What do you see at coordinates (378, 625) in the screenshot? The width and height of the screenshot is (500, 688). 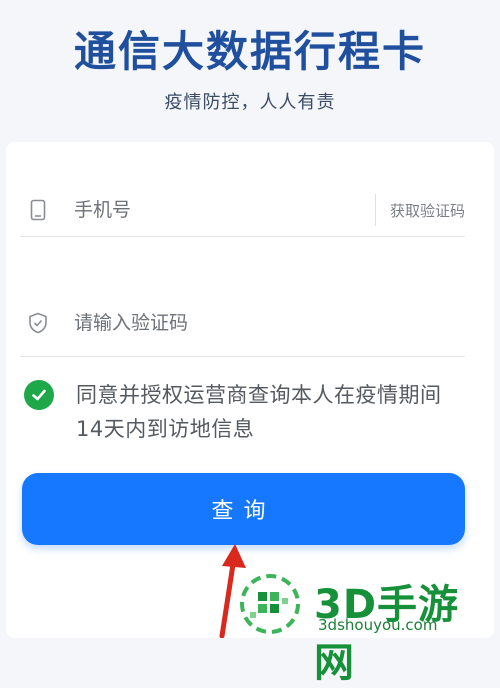 I see `watermark-url: 3dshouyou.com` at bounding box center [378, 625].